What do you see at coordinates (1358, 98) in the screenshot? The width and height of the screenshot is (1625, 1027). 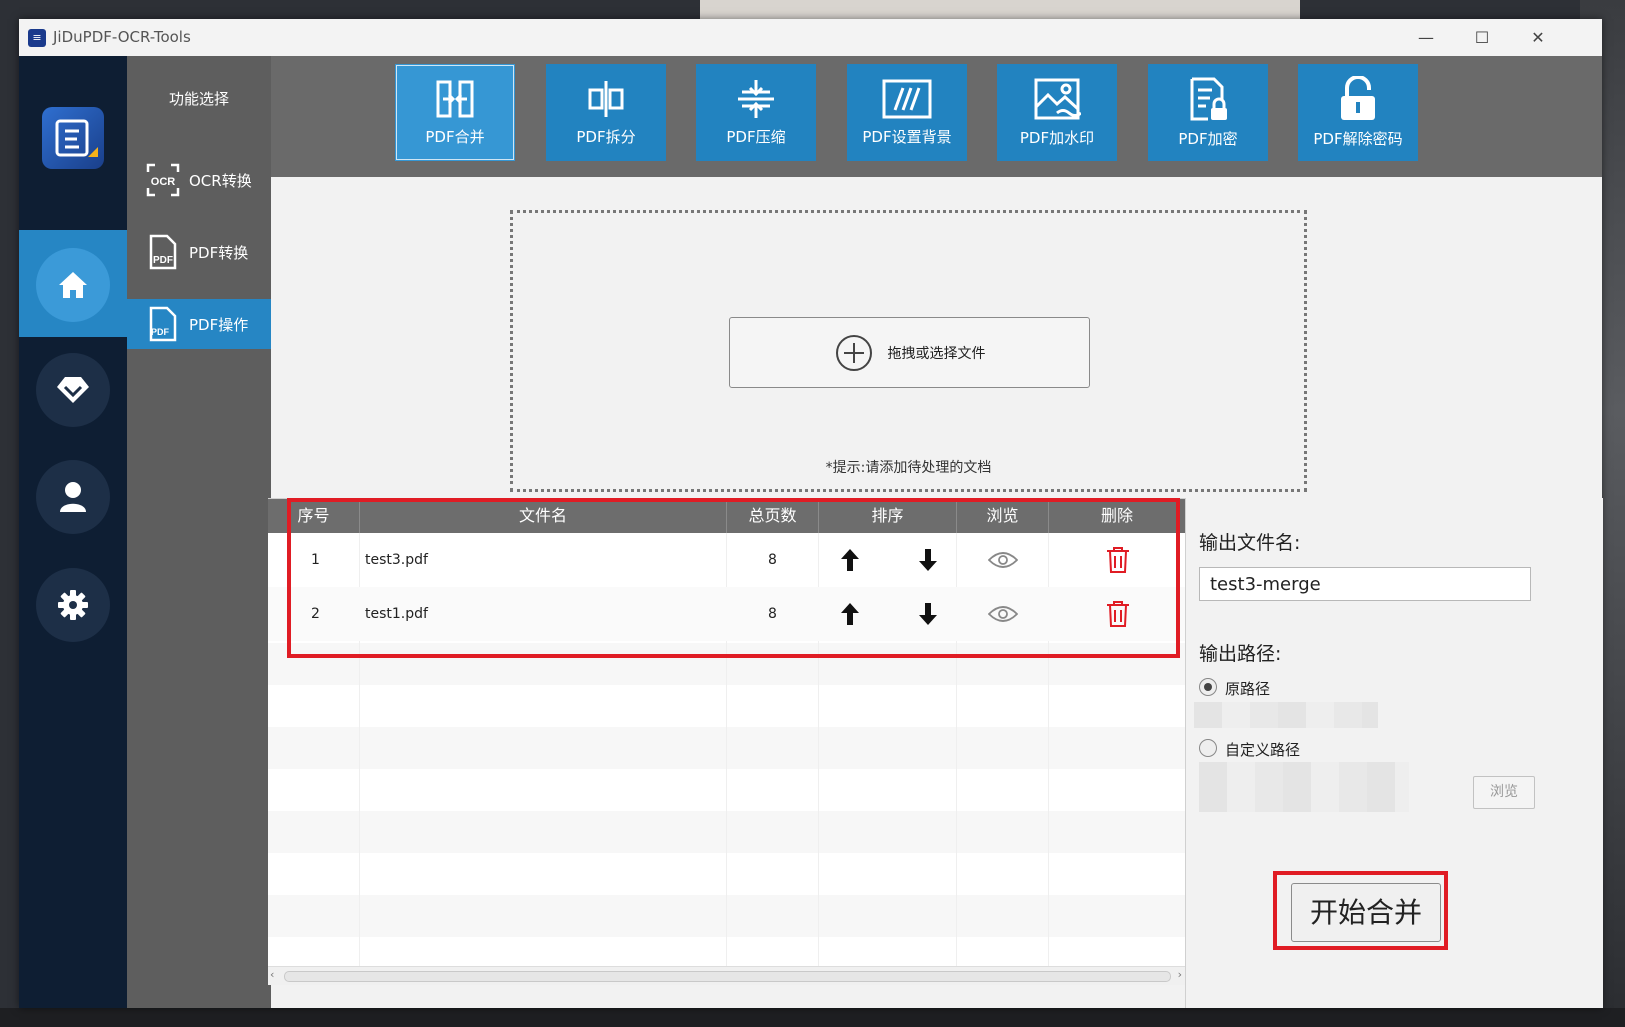 I see `unlock-icon` at bounding box center [1358, 98].